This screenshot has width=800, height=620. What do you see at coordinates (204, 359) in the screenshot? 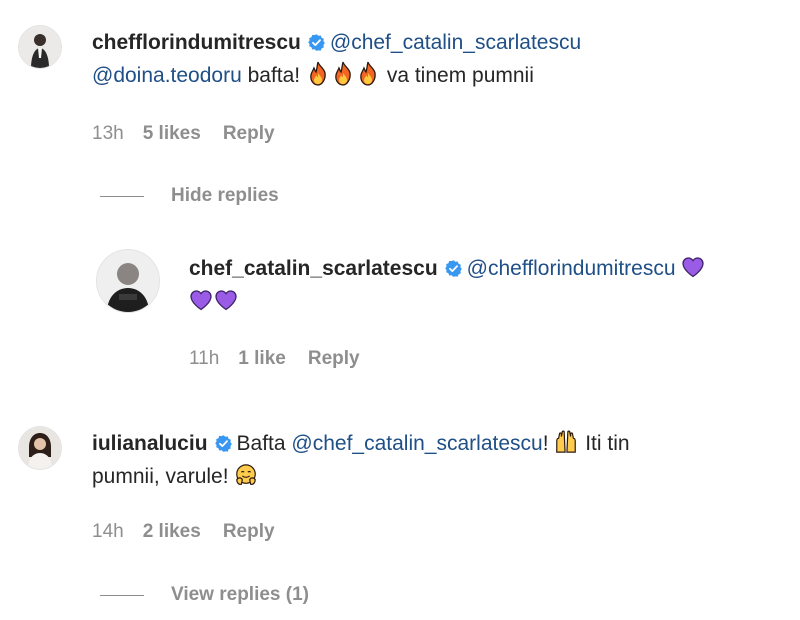
I see `comment-timestamp: 11h` at bounding box center [204, 359].